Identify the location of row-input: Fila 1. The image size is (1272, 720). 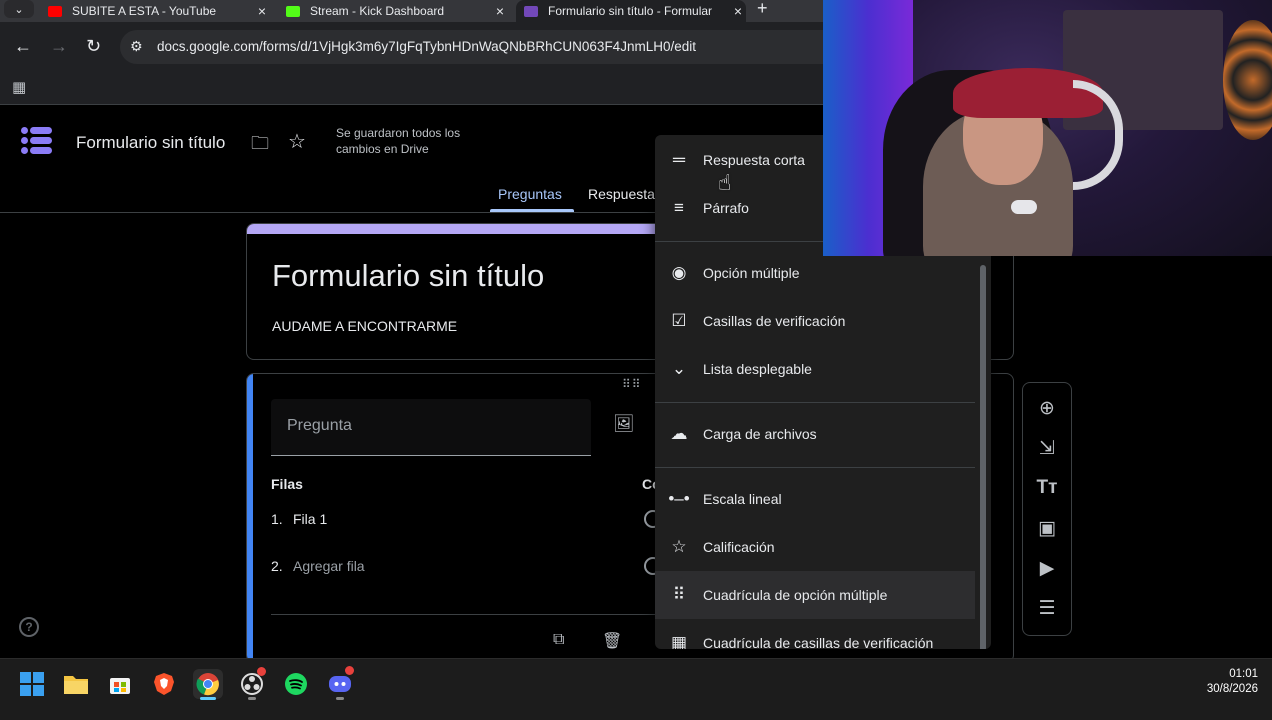
(310, 519).